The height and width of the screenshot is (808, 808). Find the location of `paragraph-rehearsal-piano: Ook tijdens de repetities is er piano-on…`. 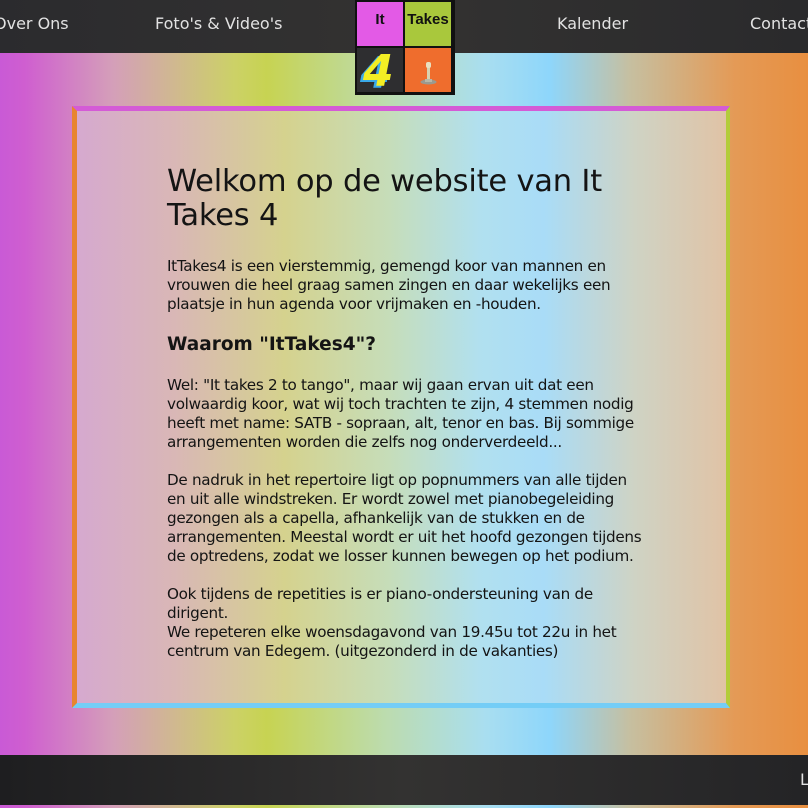

paragraph-rehearsal-piano: Ook tijdens de repetities is er piano-on… is located at coordinates (380, 603).